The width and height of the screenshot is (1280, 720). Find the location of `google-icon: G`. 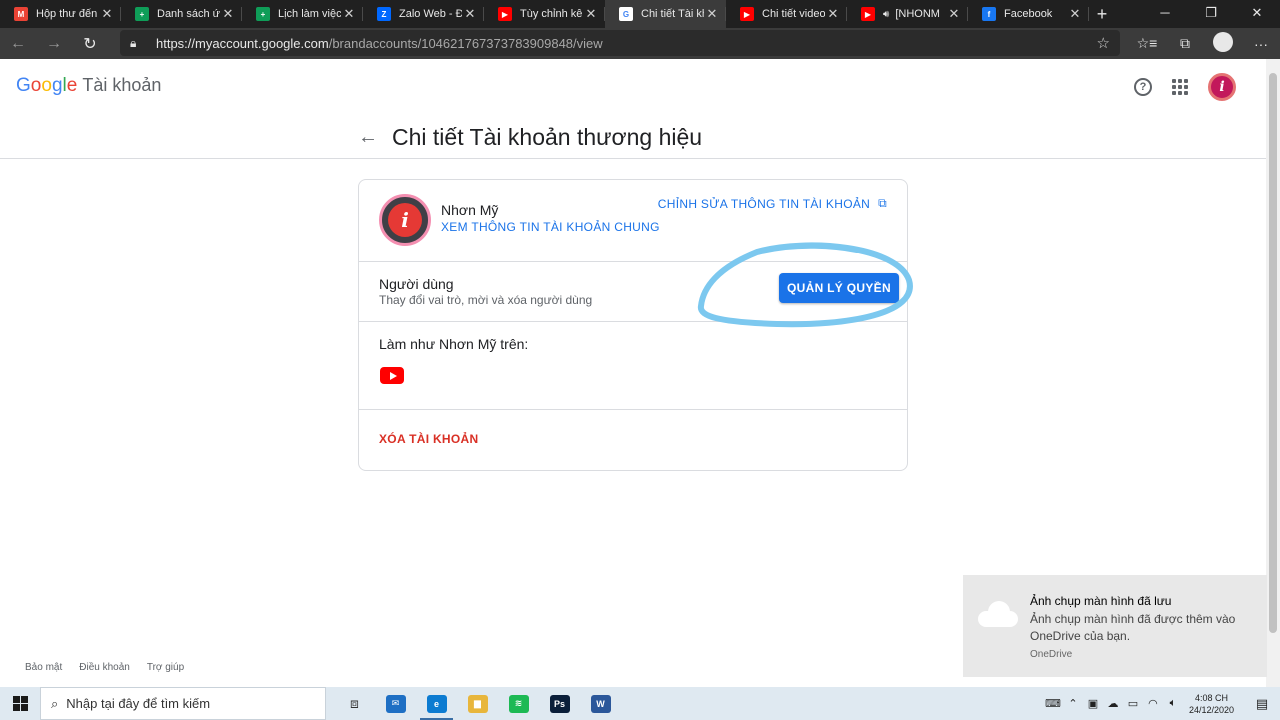

google-icon: G is located at coordinates (626, 14).